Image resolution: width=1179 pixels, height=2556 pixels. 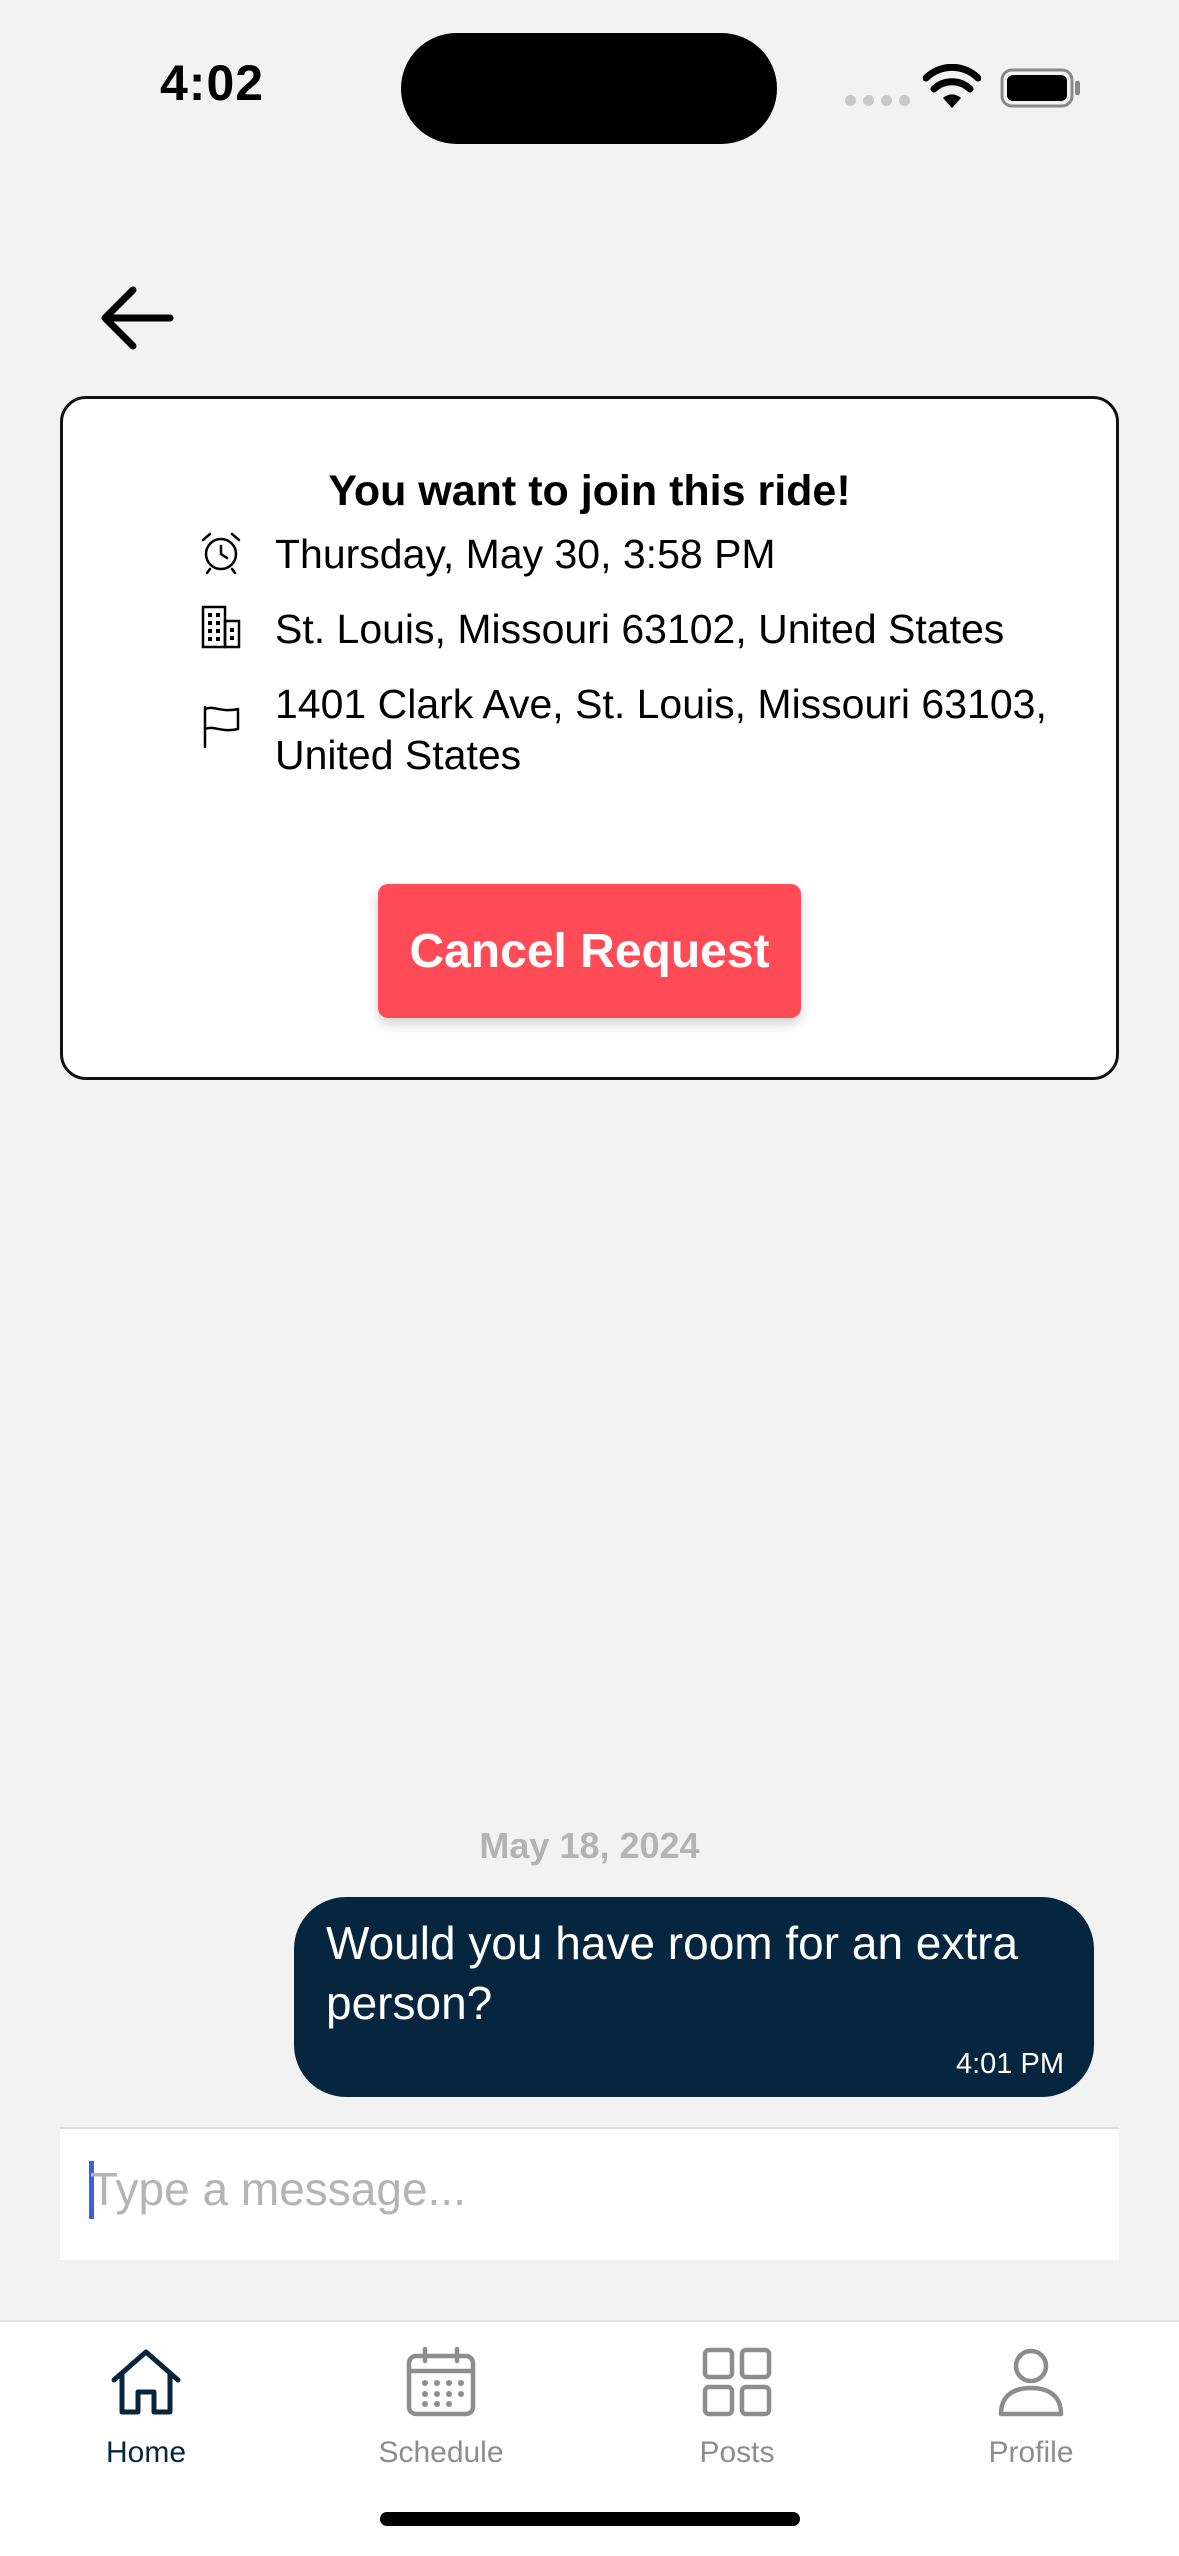 What do you see at coordinates (590, 2519) in the screenshot?
I see `home-indicator` at bounding box center [590, 2519].